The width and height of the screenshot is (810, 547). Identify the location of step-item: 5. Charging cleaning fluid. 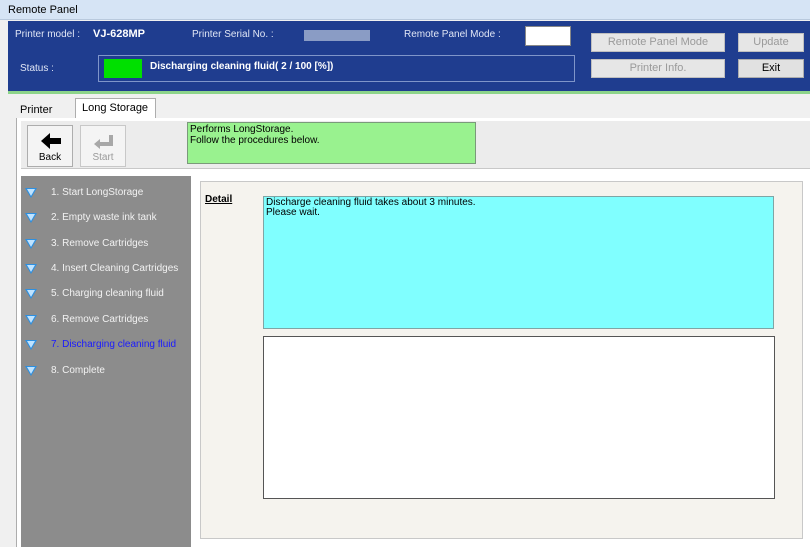
(106, 292).